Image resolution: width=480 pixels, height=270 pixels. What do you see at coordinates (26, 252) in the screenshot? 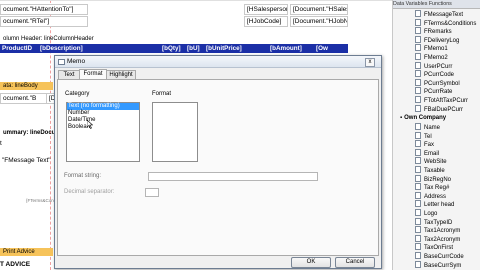
I see `footer-band-label: Print Advice` at bounding box center [26, 252].